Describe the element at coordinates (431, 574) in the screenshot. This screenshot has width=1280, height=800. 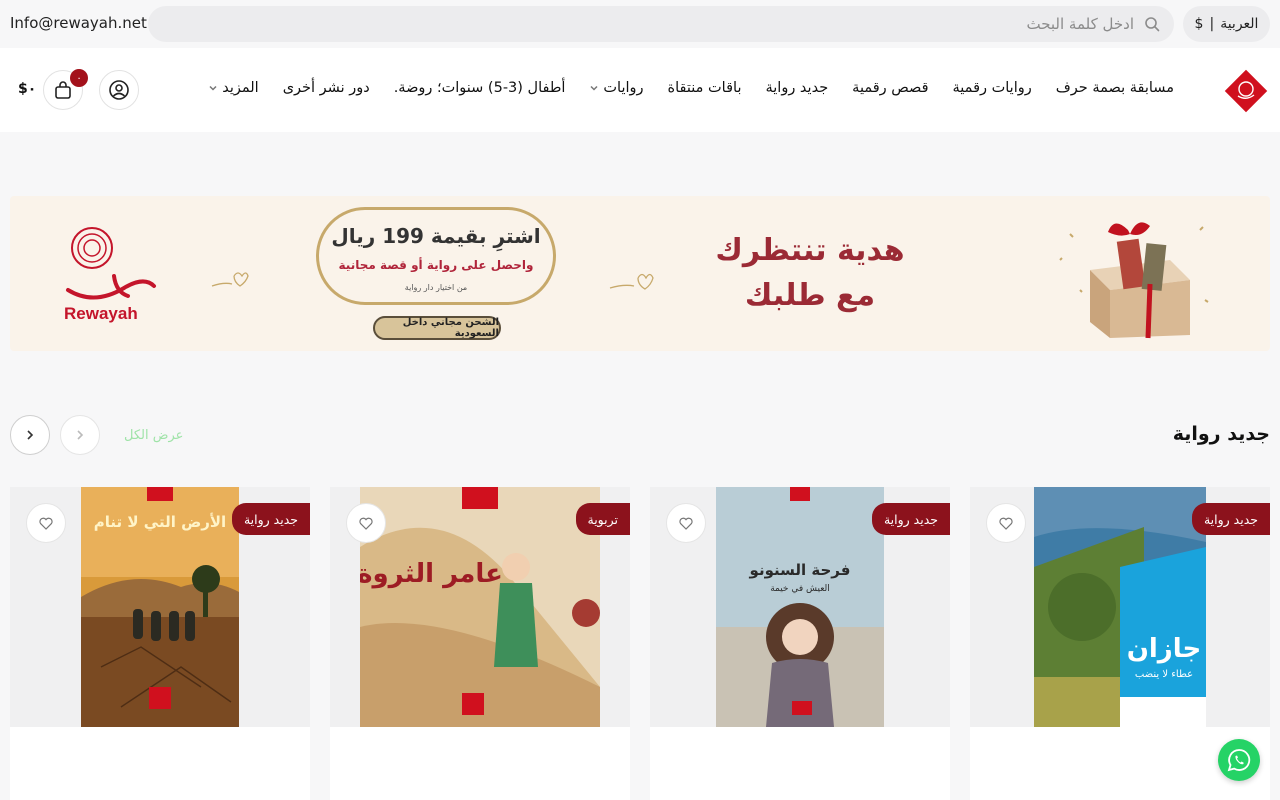
I see `svg-text: عامر الثروة` at that location.